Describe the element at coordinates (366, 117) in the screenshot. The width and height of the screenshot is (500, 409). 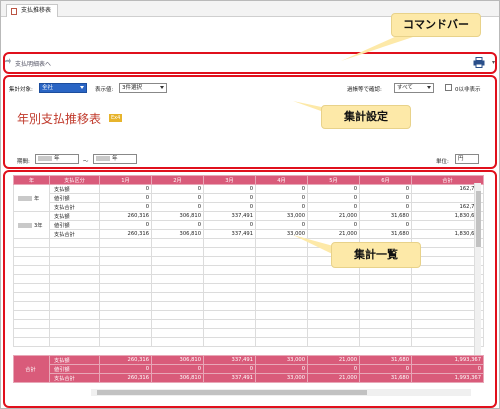
I see `callout-settings: 集計設定` at that location.